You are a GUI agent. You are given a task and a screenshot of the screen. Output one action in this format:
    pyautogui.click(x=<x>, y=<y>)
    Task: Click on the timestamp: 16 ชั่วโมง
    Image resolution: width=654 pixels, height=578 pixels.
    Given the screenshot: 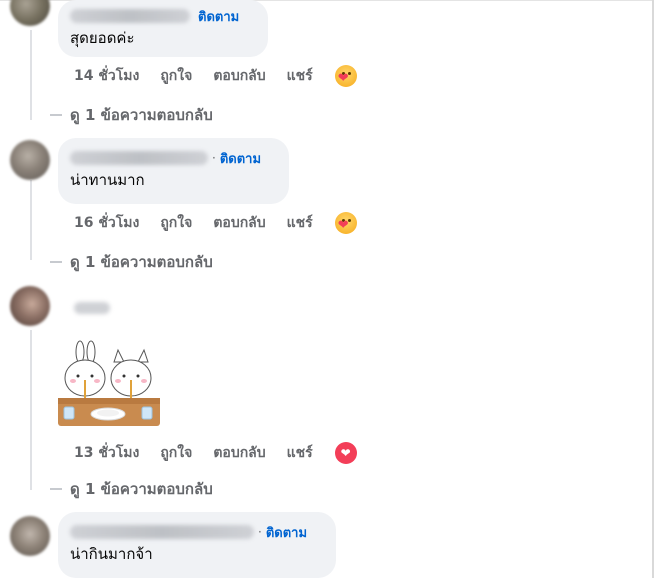 What is the action you would take?
    pyautogui.click(x=106, y=223)
    